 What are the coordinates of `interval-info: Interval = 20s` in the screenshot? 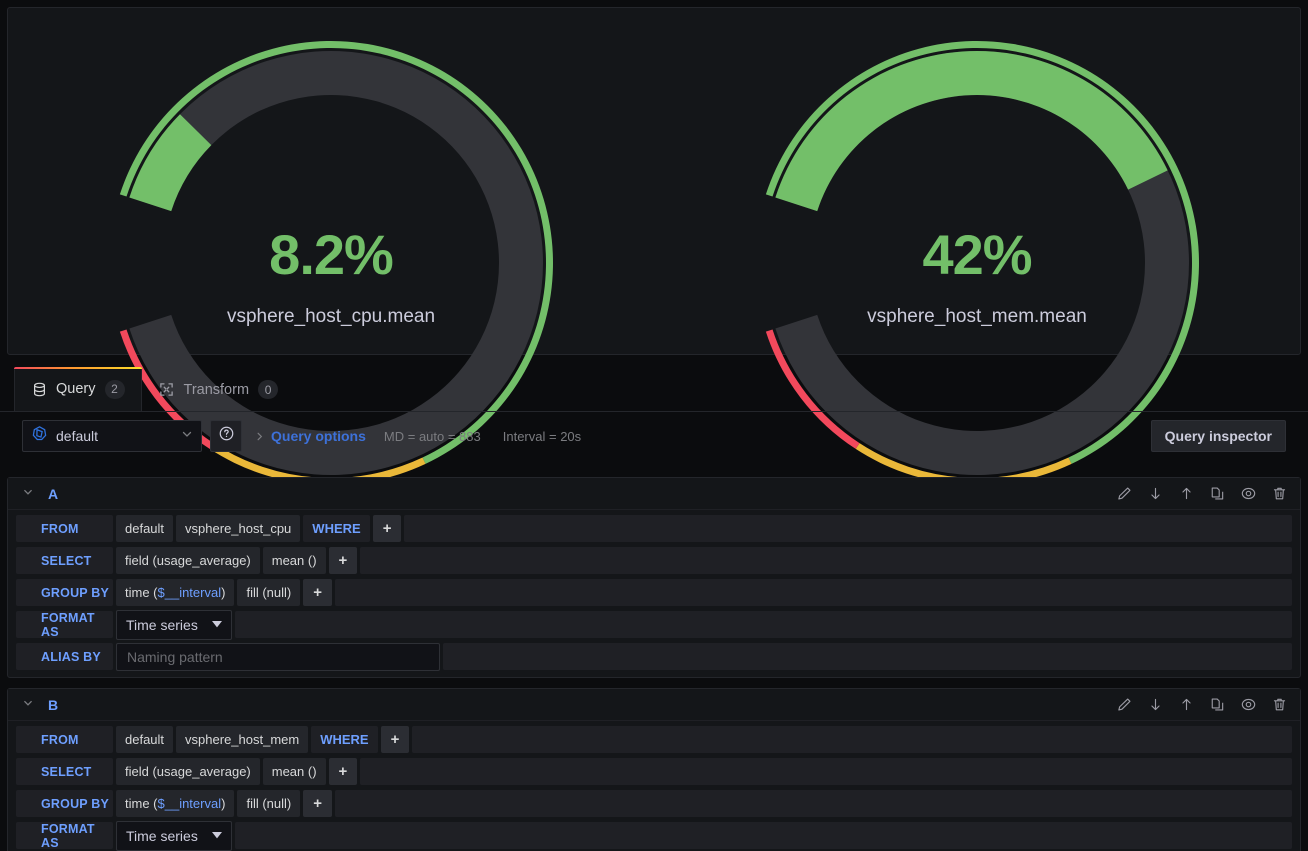 It's located at (542, 436).